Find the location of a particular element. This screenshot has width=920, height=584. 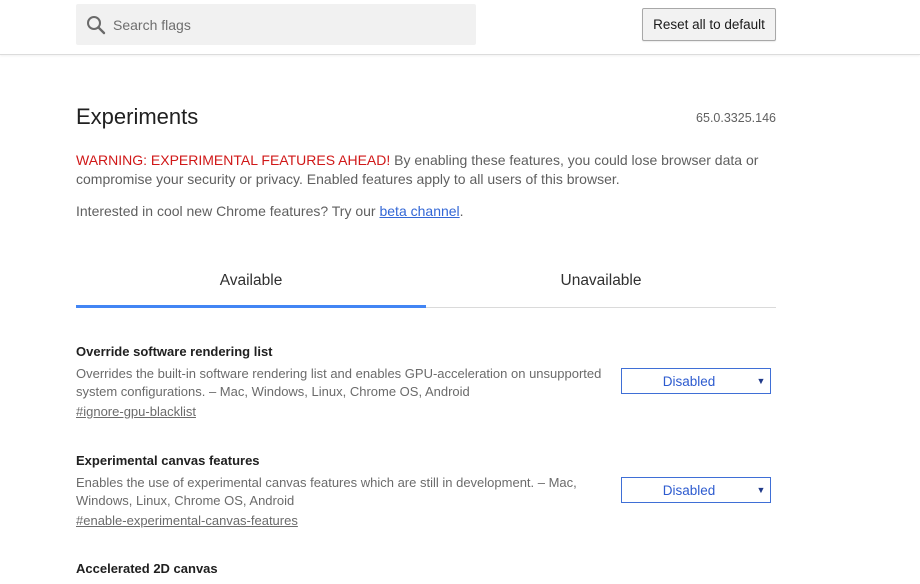

flag-item: Accelerated 2D canvas is located at coordinates (426, 568).